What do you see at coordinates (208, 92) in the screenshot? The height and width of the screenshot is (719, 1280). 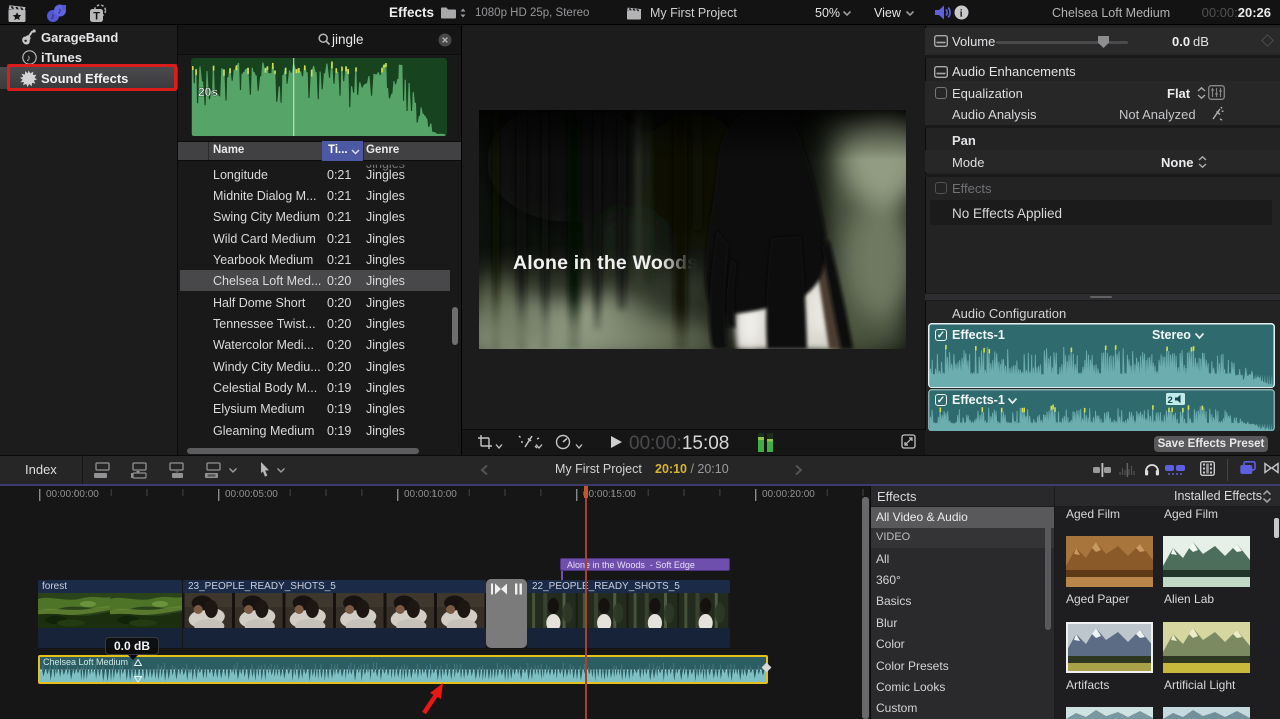 I see `svg-text: 20s` at bounding box center [208, 92].